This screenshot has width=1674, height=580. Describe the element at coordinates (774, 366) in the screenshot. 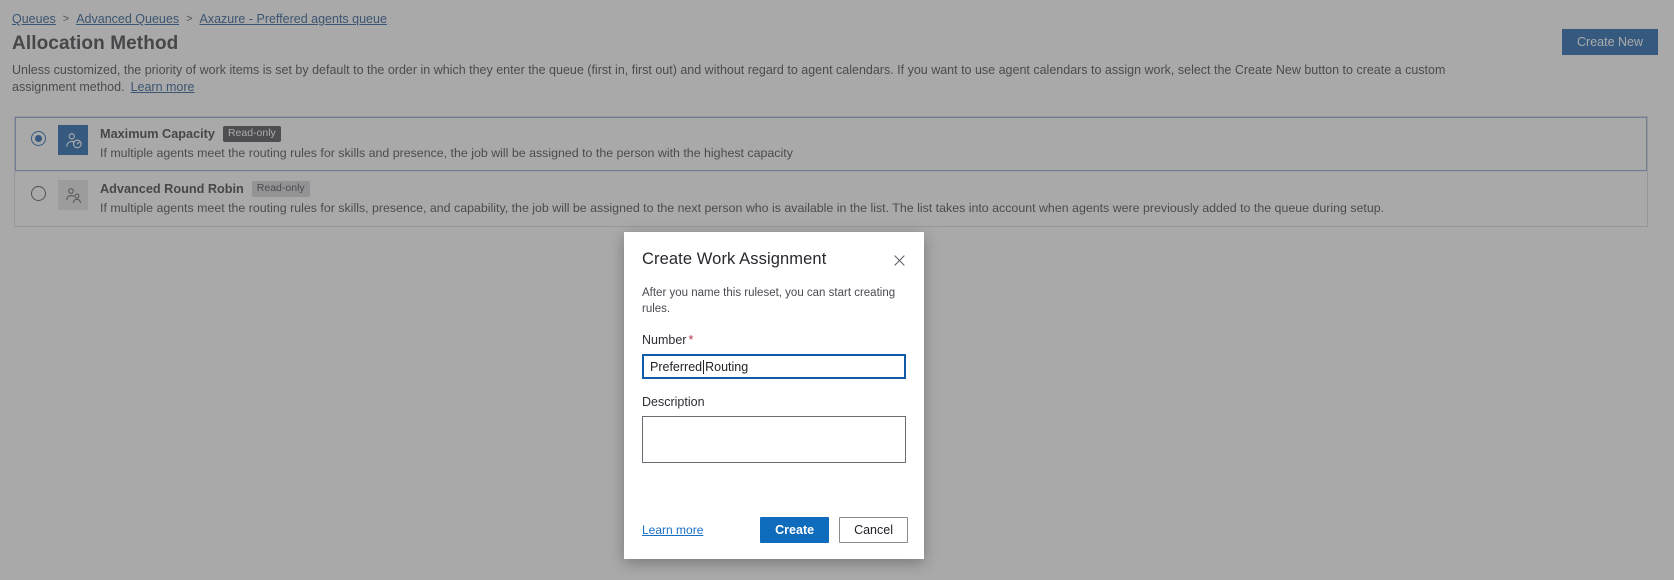

I see `number-input: Preferred Routing` at that location.